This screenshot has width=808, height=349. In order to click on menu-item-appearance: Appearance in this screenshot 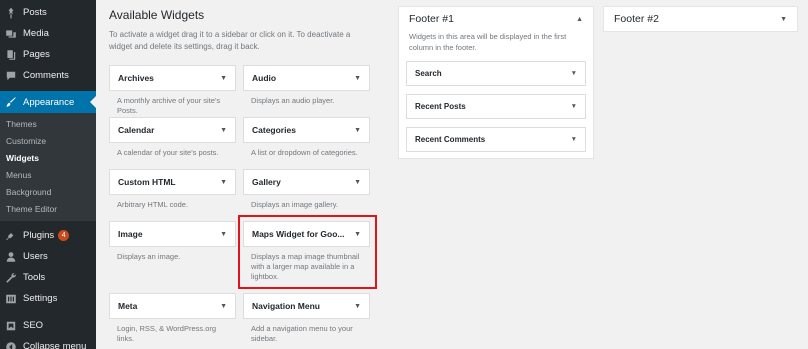, I will do `click(48, 102)`.